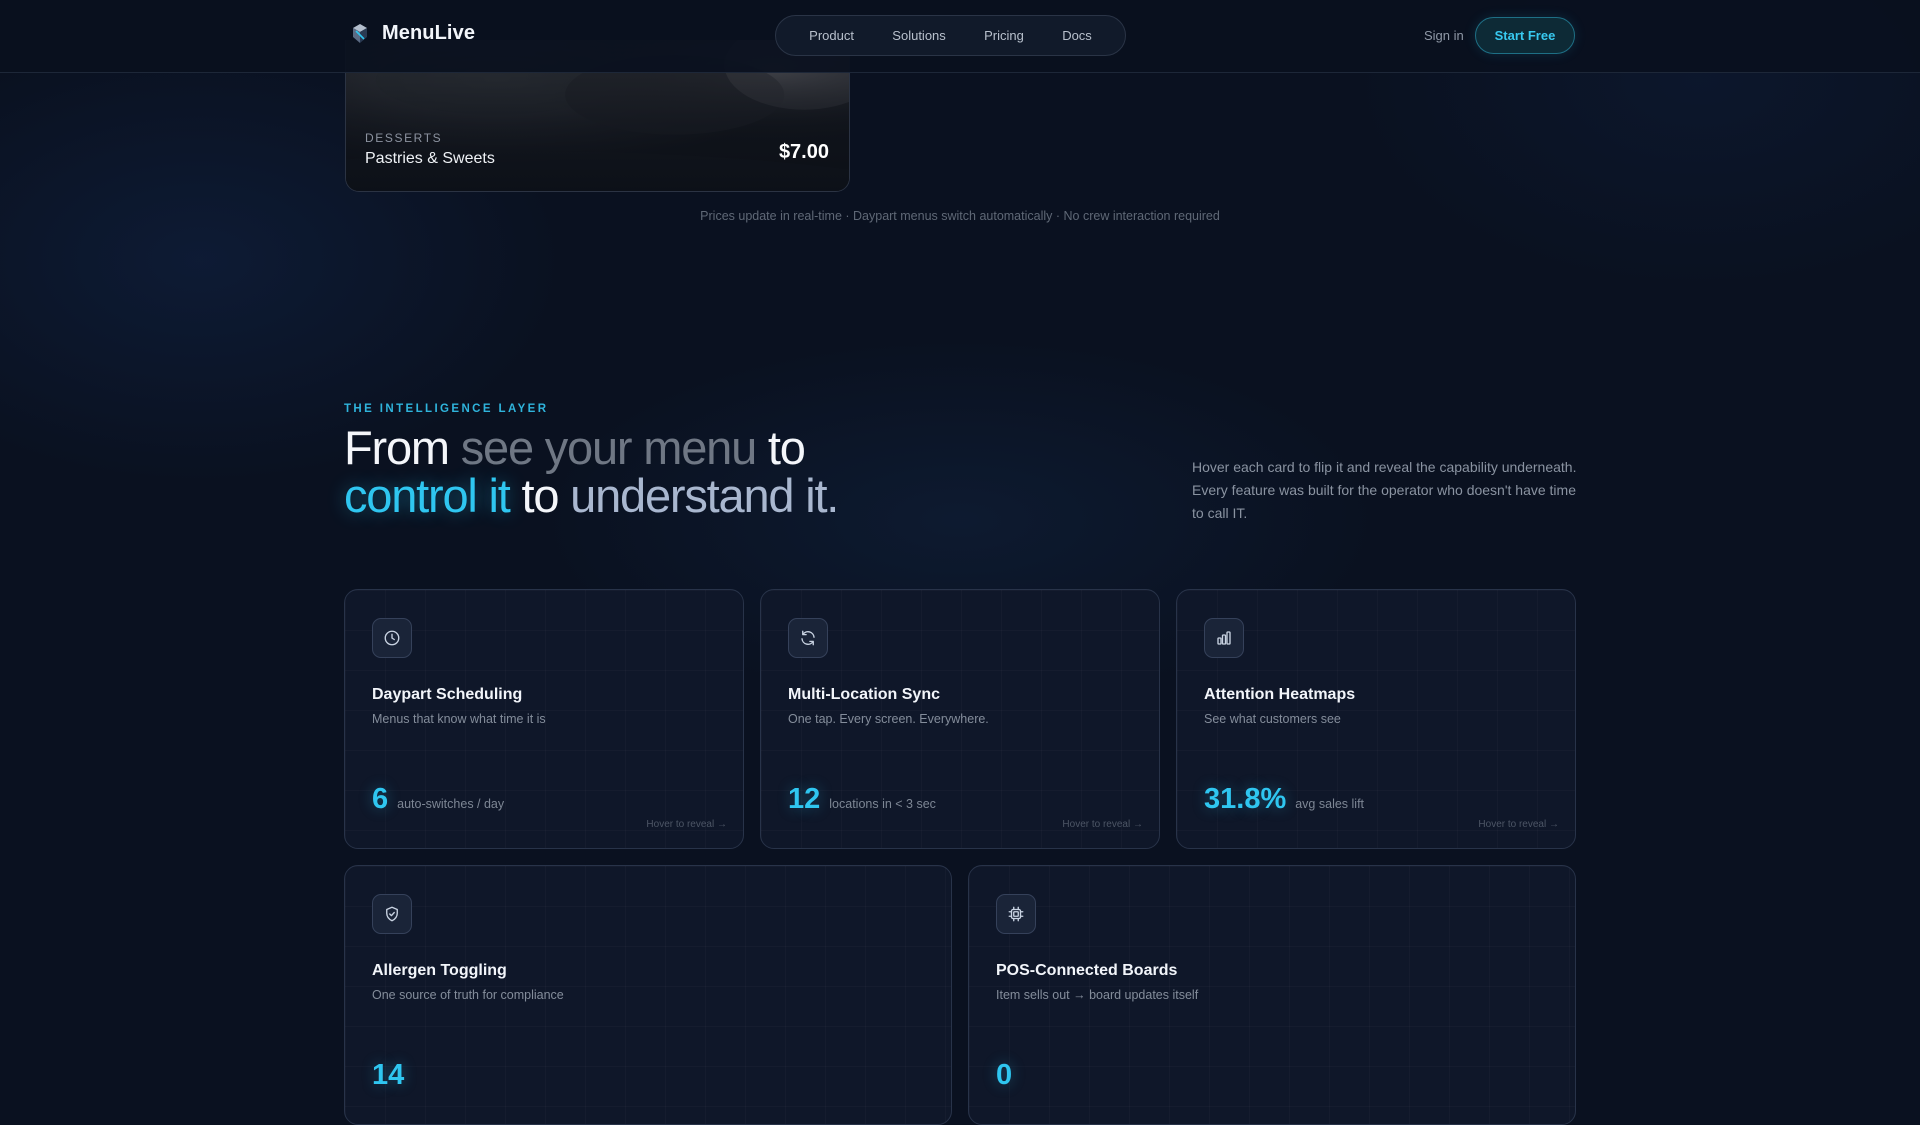  I want to click on main-nav: Product Solutions Pricing Docs, so click(950, 35).